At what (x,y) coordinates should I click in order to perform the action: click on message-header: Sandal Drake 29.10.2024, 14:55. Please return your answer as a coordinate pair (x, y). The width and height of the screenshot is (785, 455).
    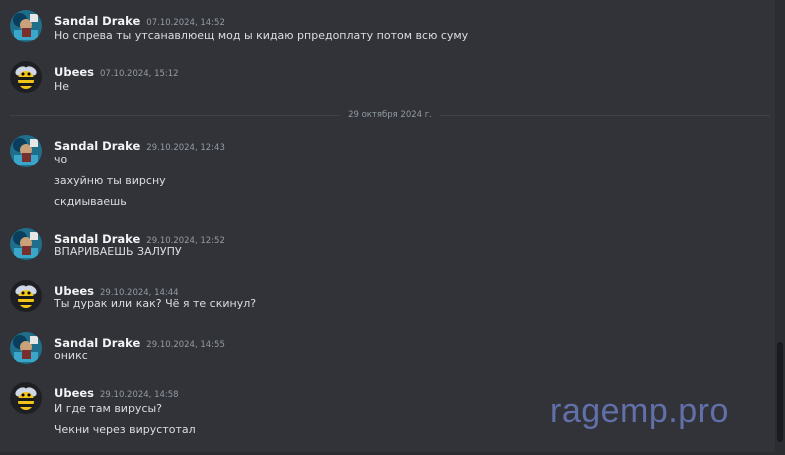
    Looking at the image, I should click on (139, 341).